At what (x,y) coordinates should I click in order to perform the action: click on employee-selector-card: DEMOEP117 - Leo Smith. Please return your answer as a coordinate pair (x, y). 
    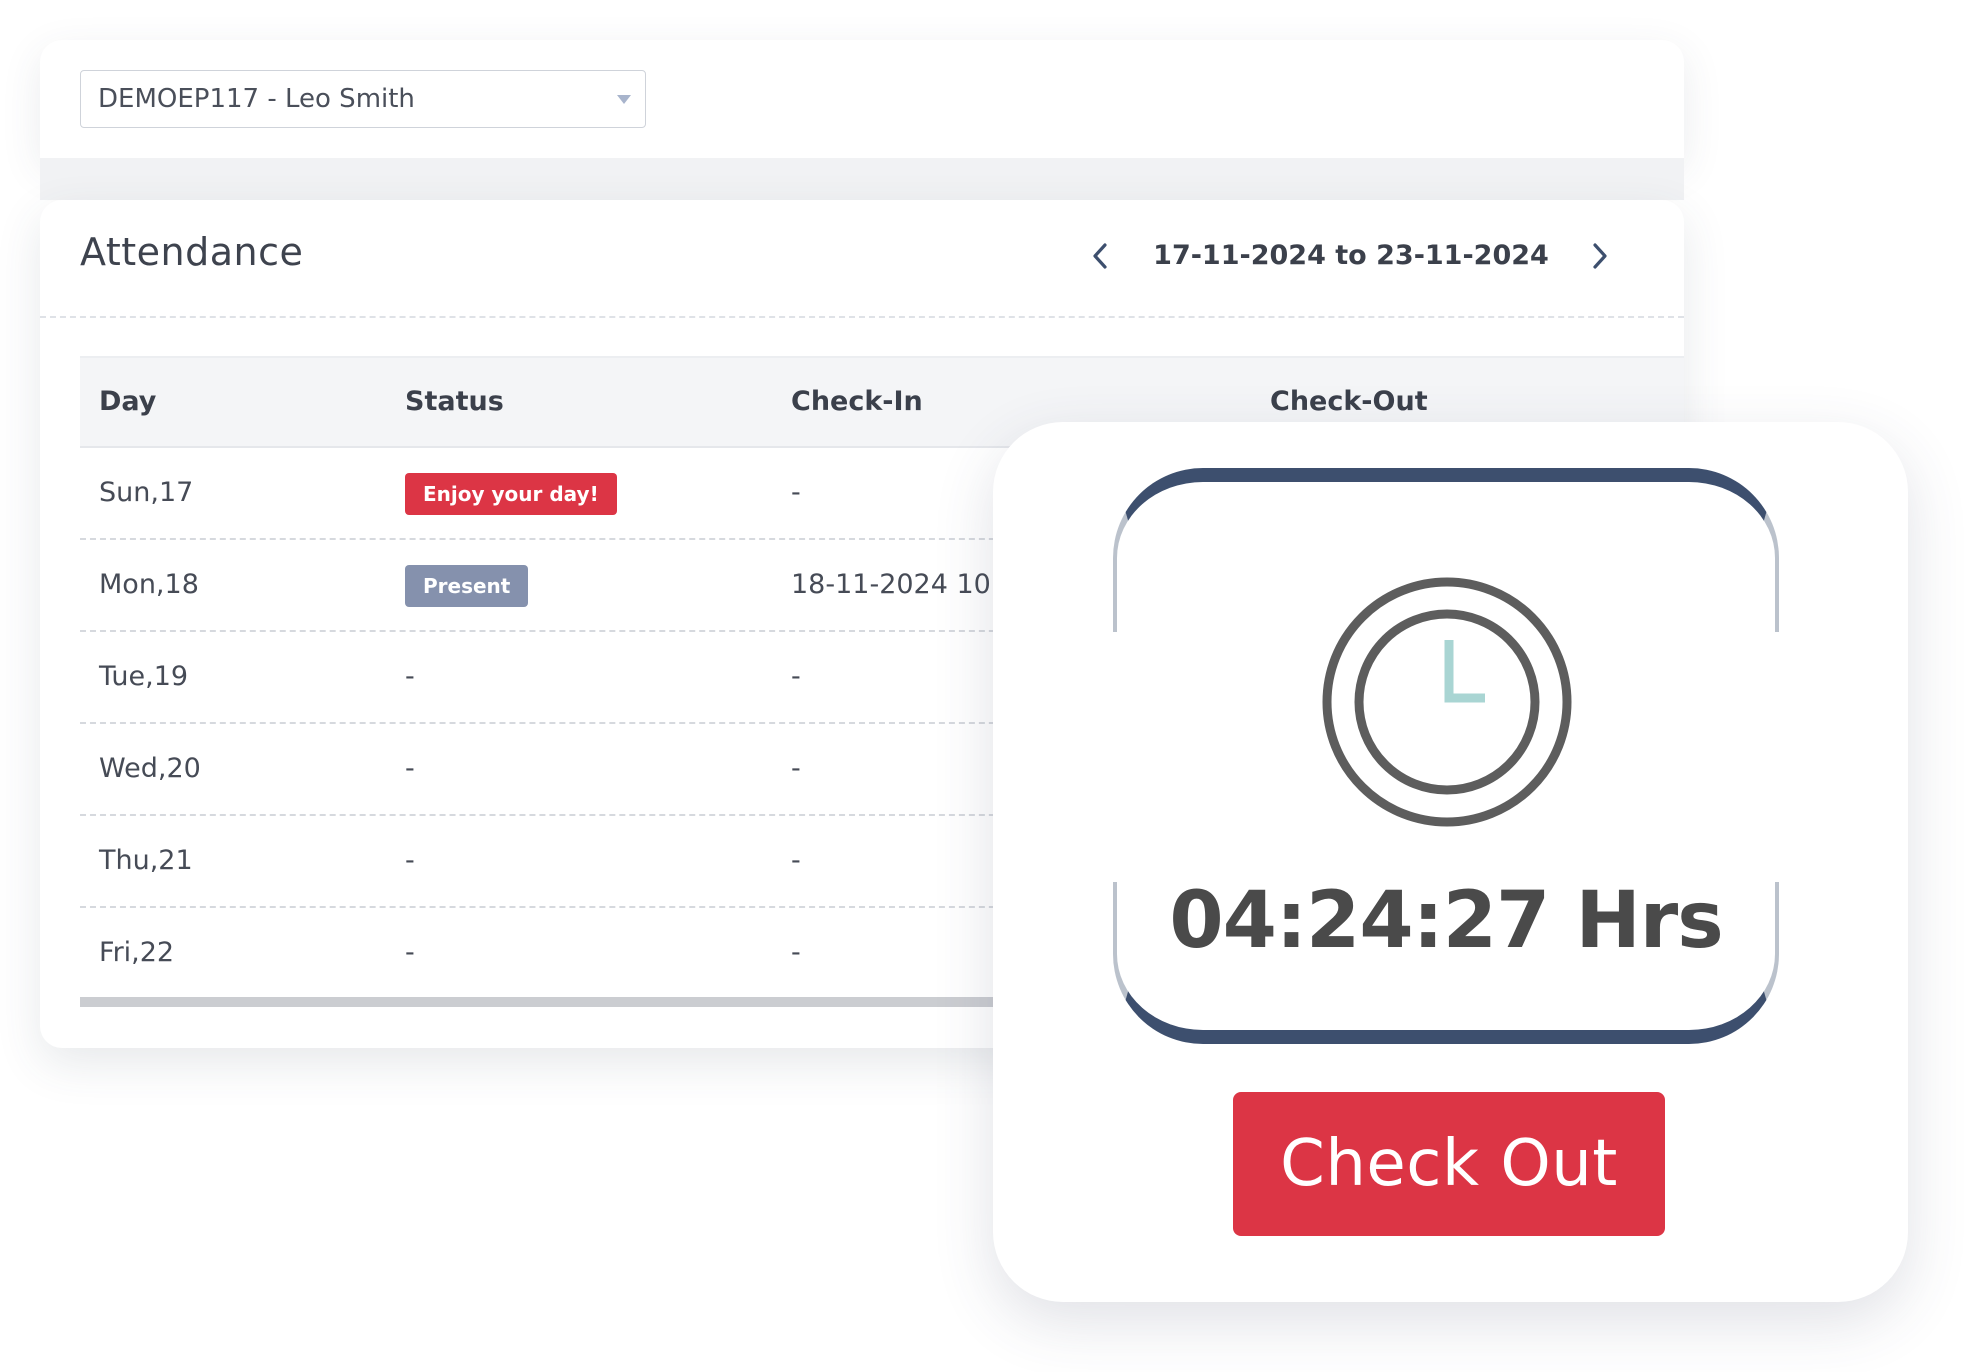
    Looking at the image, I should click on (862, 99).